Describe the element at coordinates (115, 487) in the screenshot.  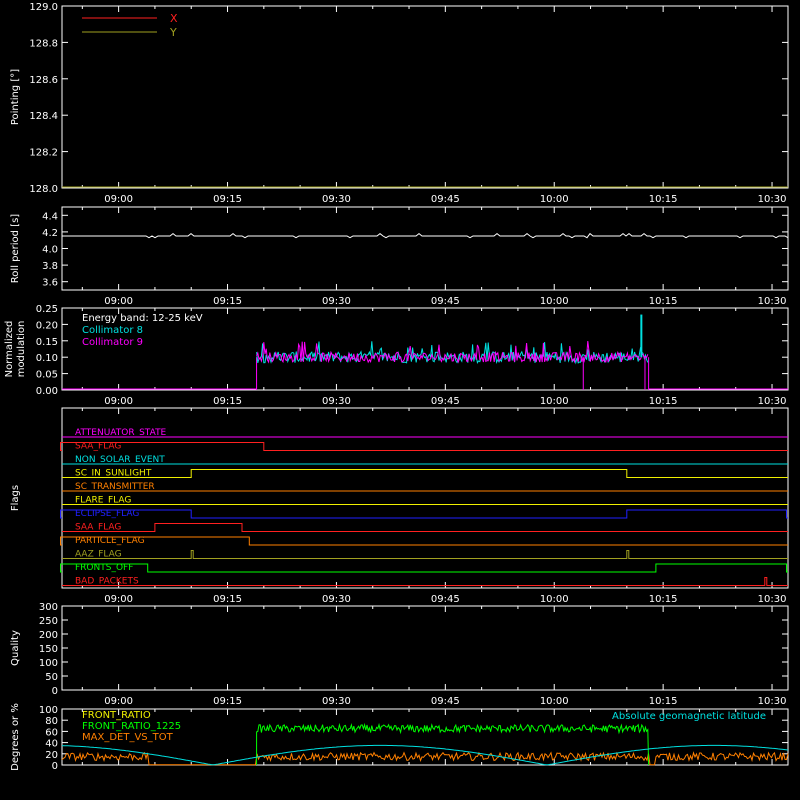
I see `flag-label: SC_TRANSMITTER` at that location.